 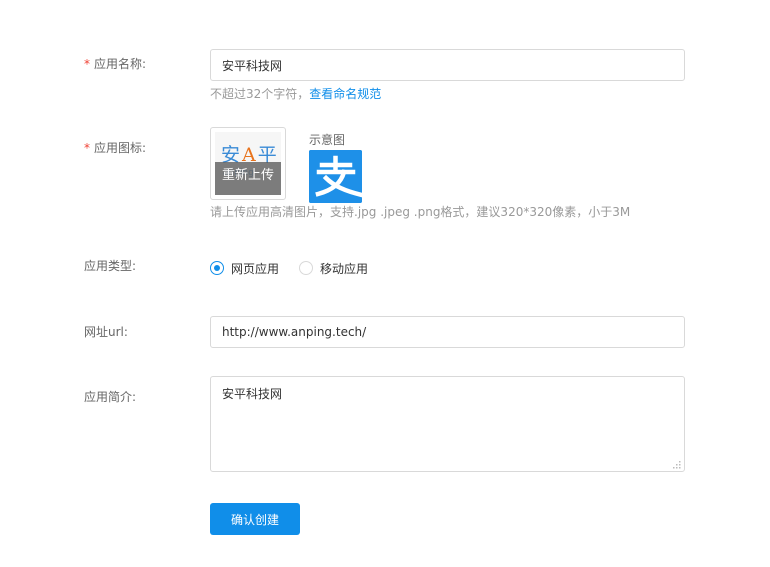 I want to click on description-label: 应用简介:, so click(x=110, y=397).